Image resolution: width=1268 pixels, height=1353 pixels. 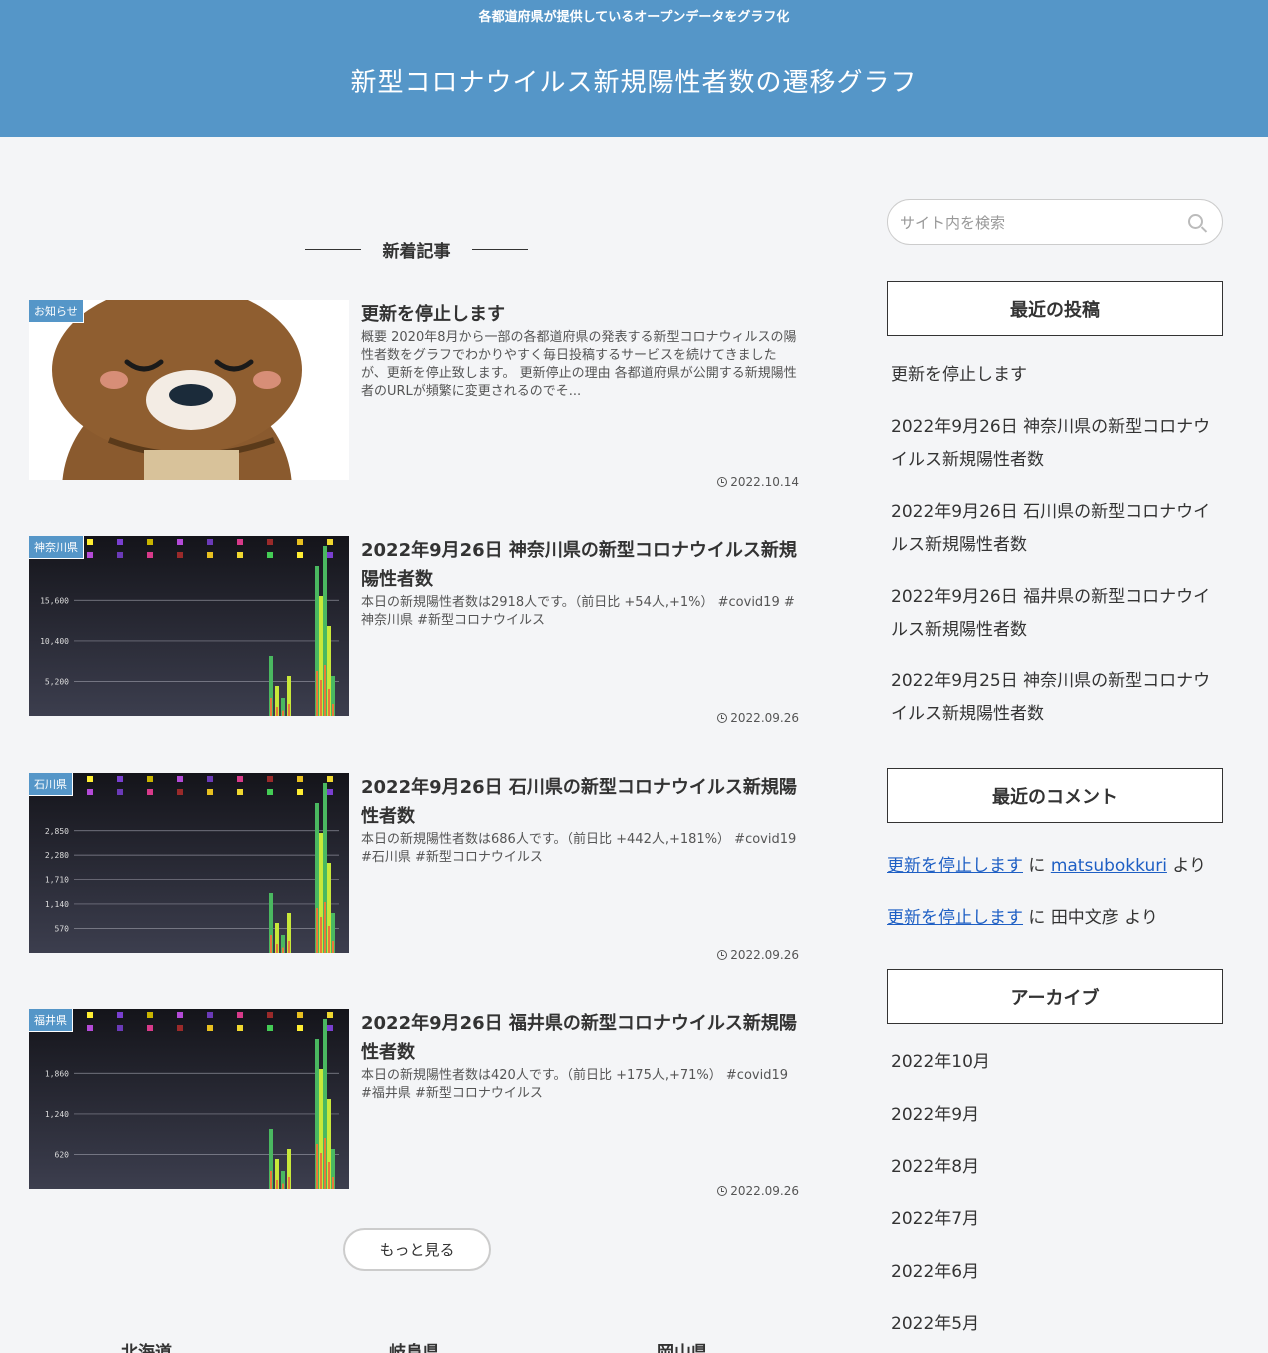 I want to click on article-title: 更新を停止します, so click(x=581, y=314).